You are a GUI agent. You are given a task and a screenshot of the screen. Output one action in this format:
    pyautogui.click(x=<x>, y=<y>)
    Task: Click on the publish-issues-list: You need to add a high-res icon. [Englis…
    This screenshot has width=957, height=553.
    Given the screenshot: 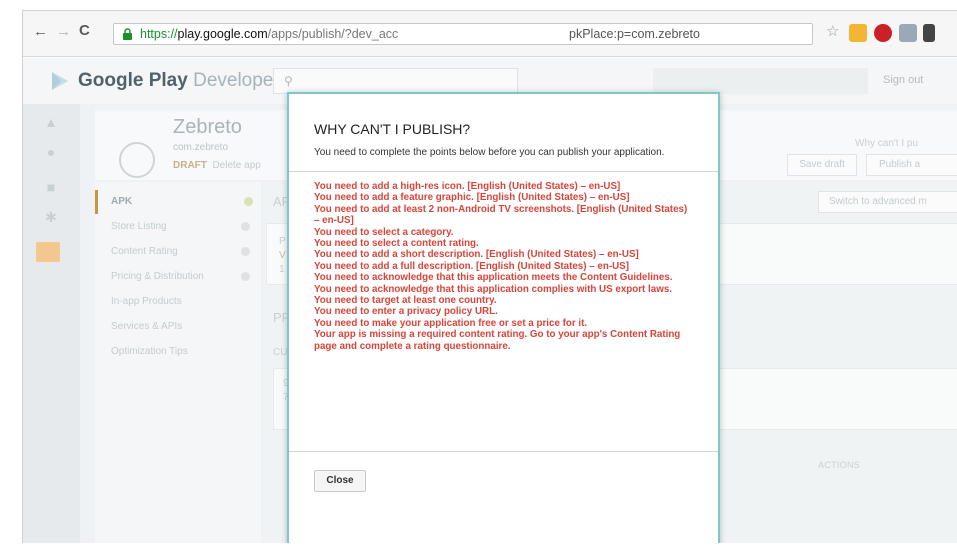 What is the action you would take?
    pyautogui.click(x=504, y=266)
    